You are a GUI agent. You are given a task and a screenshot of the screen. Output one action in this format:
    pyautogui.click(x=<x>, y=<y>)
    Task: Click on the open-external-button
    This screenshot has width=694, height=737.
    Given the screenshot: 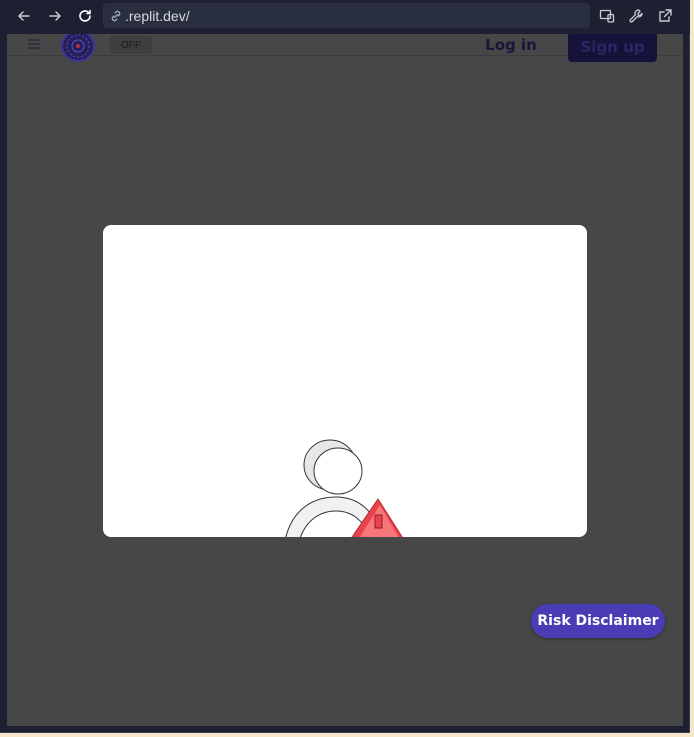 What is the action you would take?
    pyautogui.click(x=665, y=16)
    